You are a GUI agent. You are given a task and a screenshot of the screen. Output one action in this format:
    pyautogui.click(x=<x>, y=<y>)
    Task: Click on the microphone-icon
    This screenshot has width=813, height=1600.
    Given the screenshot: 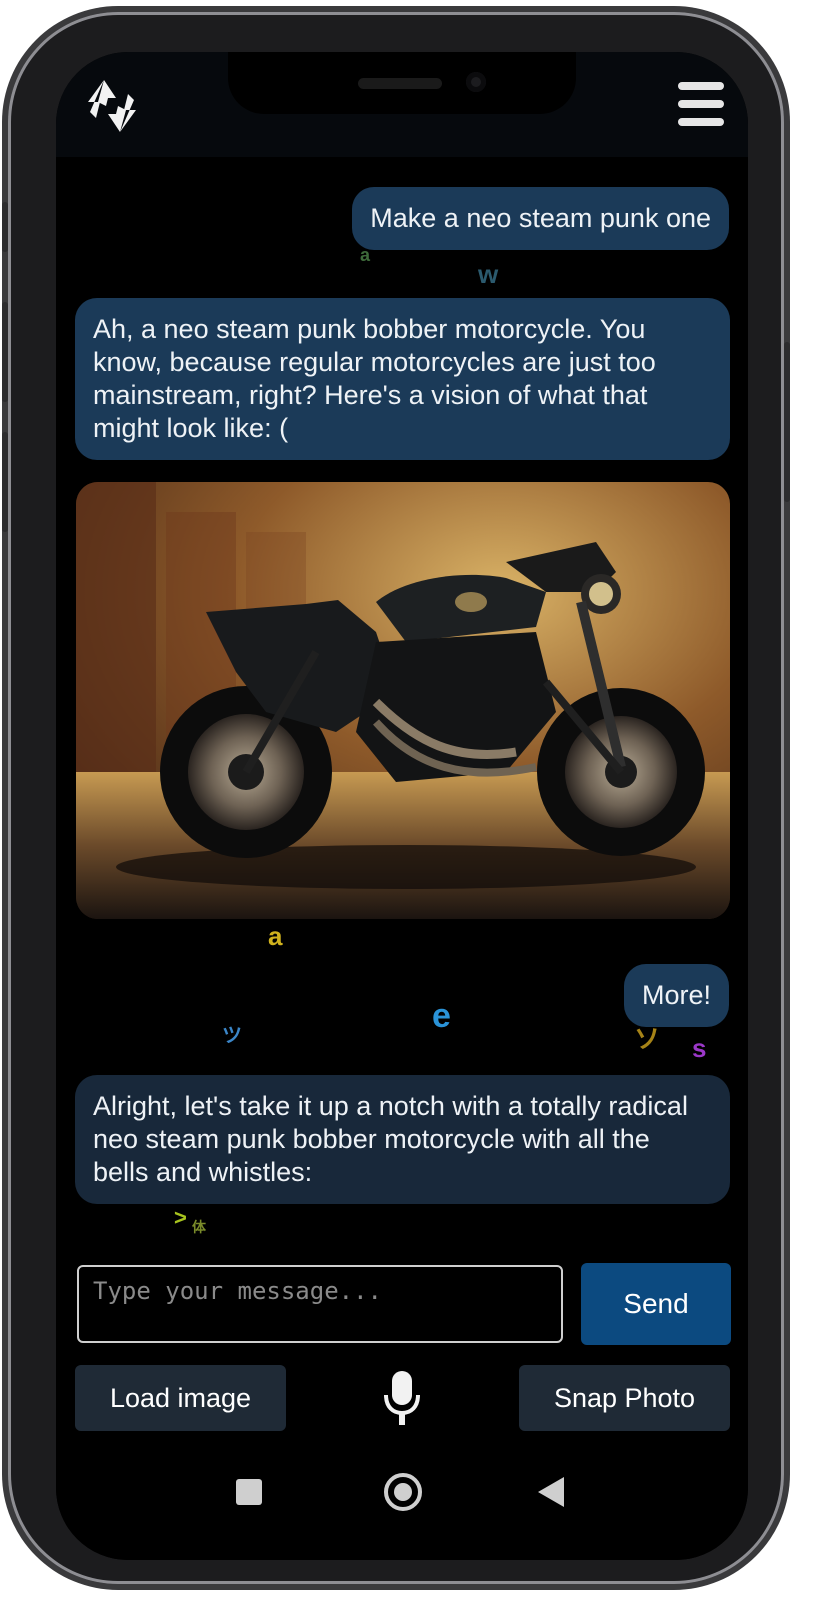 What is the action you would take?
    pyautogui.click(x=402, y=1399)
    